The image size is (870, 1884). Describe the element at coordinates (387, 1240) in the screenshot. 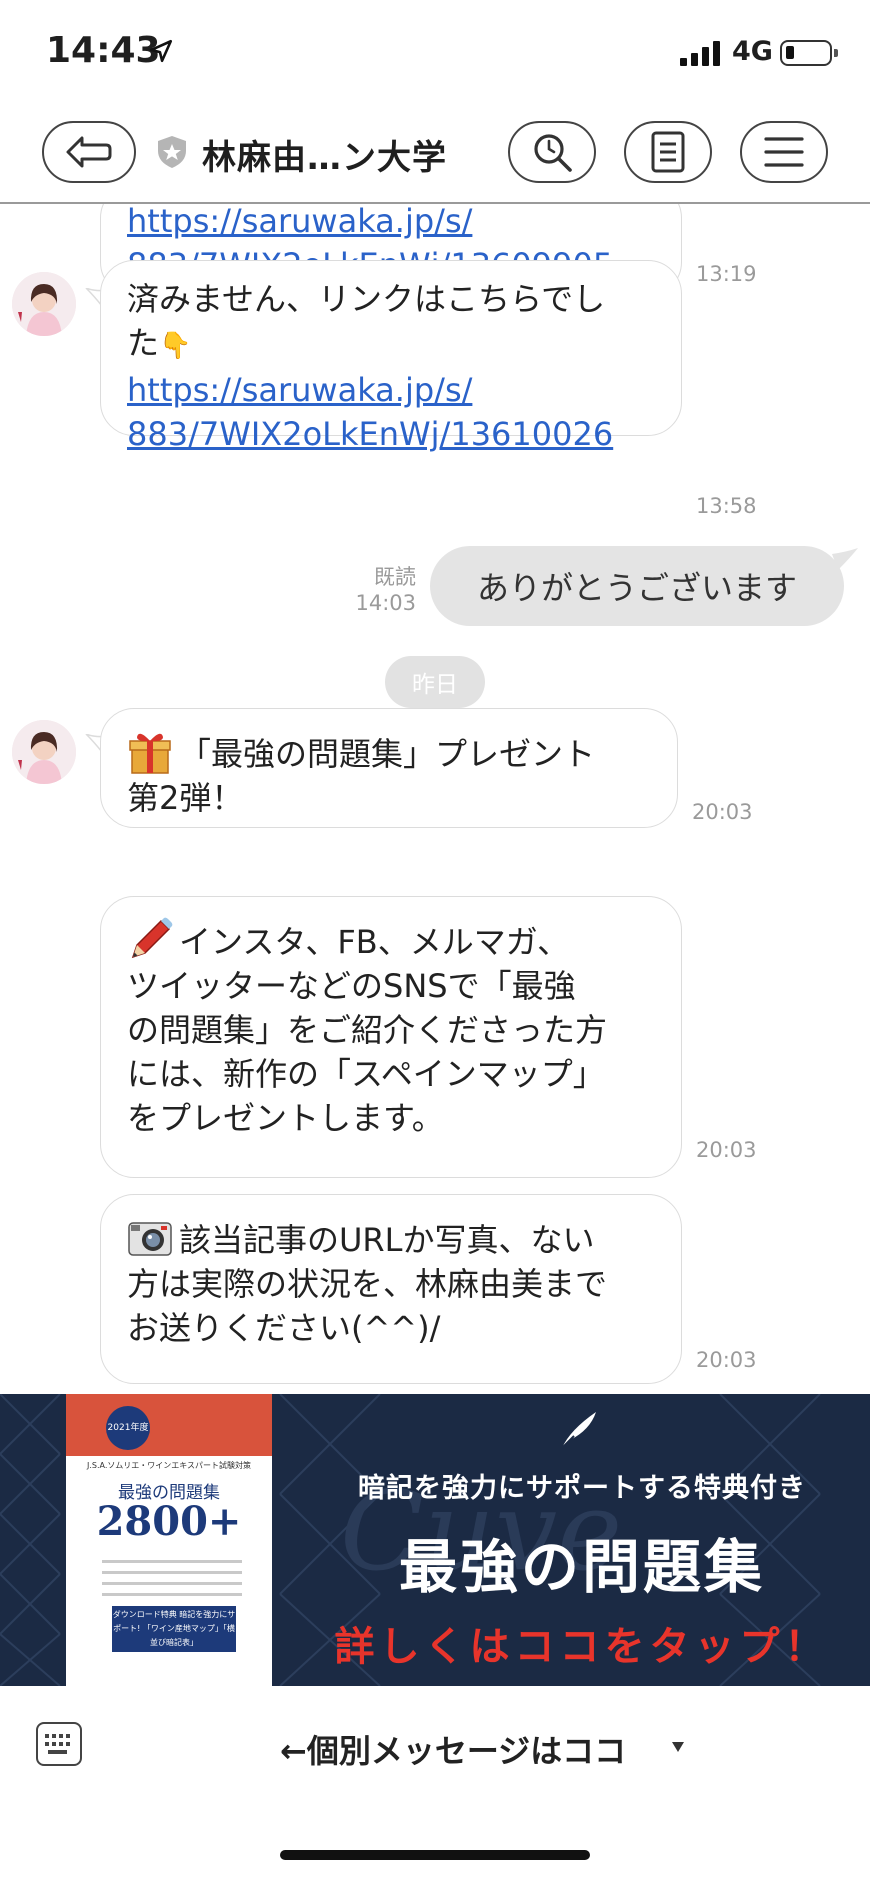

I see `message-text: 該当記事のURLか写真、ない` at that location.